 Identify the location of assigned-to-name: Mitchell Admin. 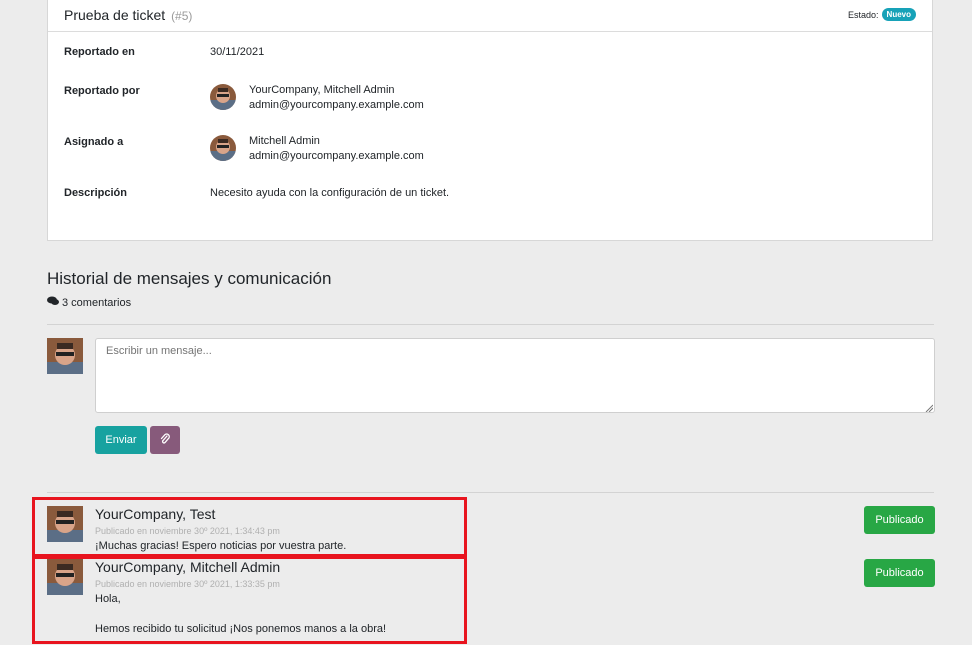
(284, 141).